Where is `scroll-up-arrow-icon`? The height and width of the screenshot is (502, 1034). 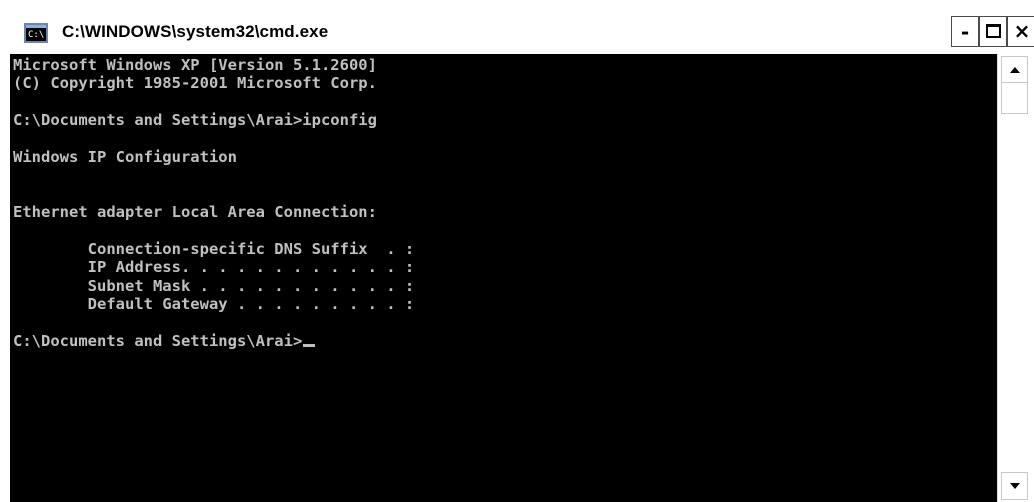 scroll-up-arrow-icon is located at coordinates (1014, 70).